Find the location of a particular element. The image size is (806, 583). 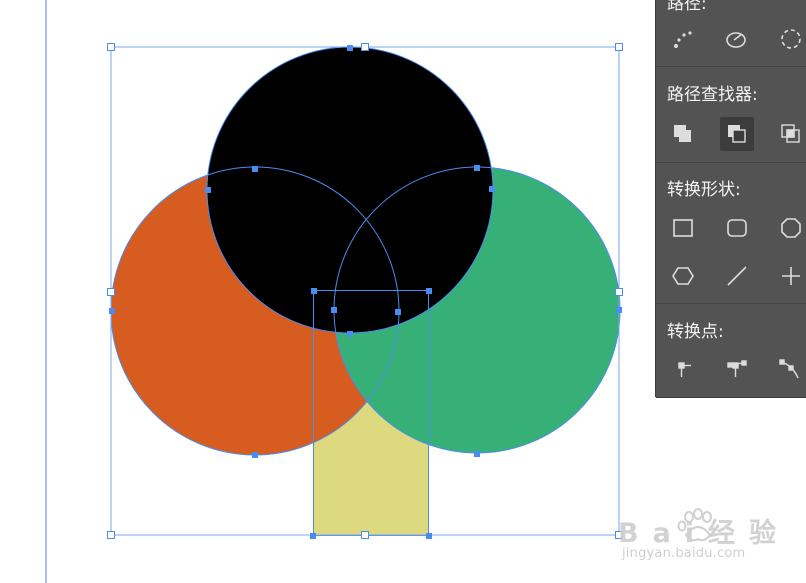

pathfinder-unite-button is located at coordinates (683, 134).